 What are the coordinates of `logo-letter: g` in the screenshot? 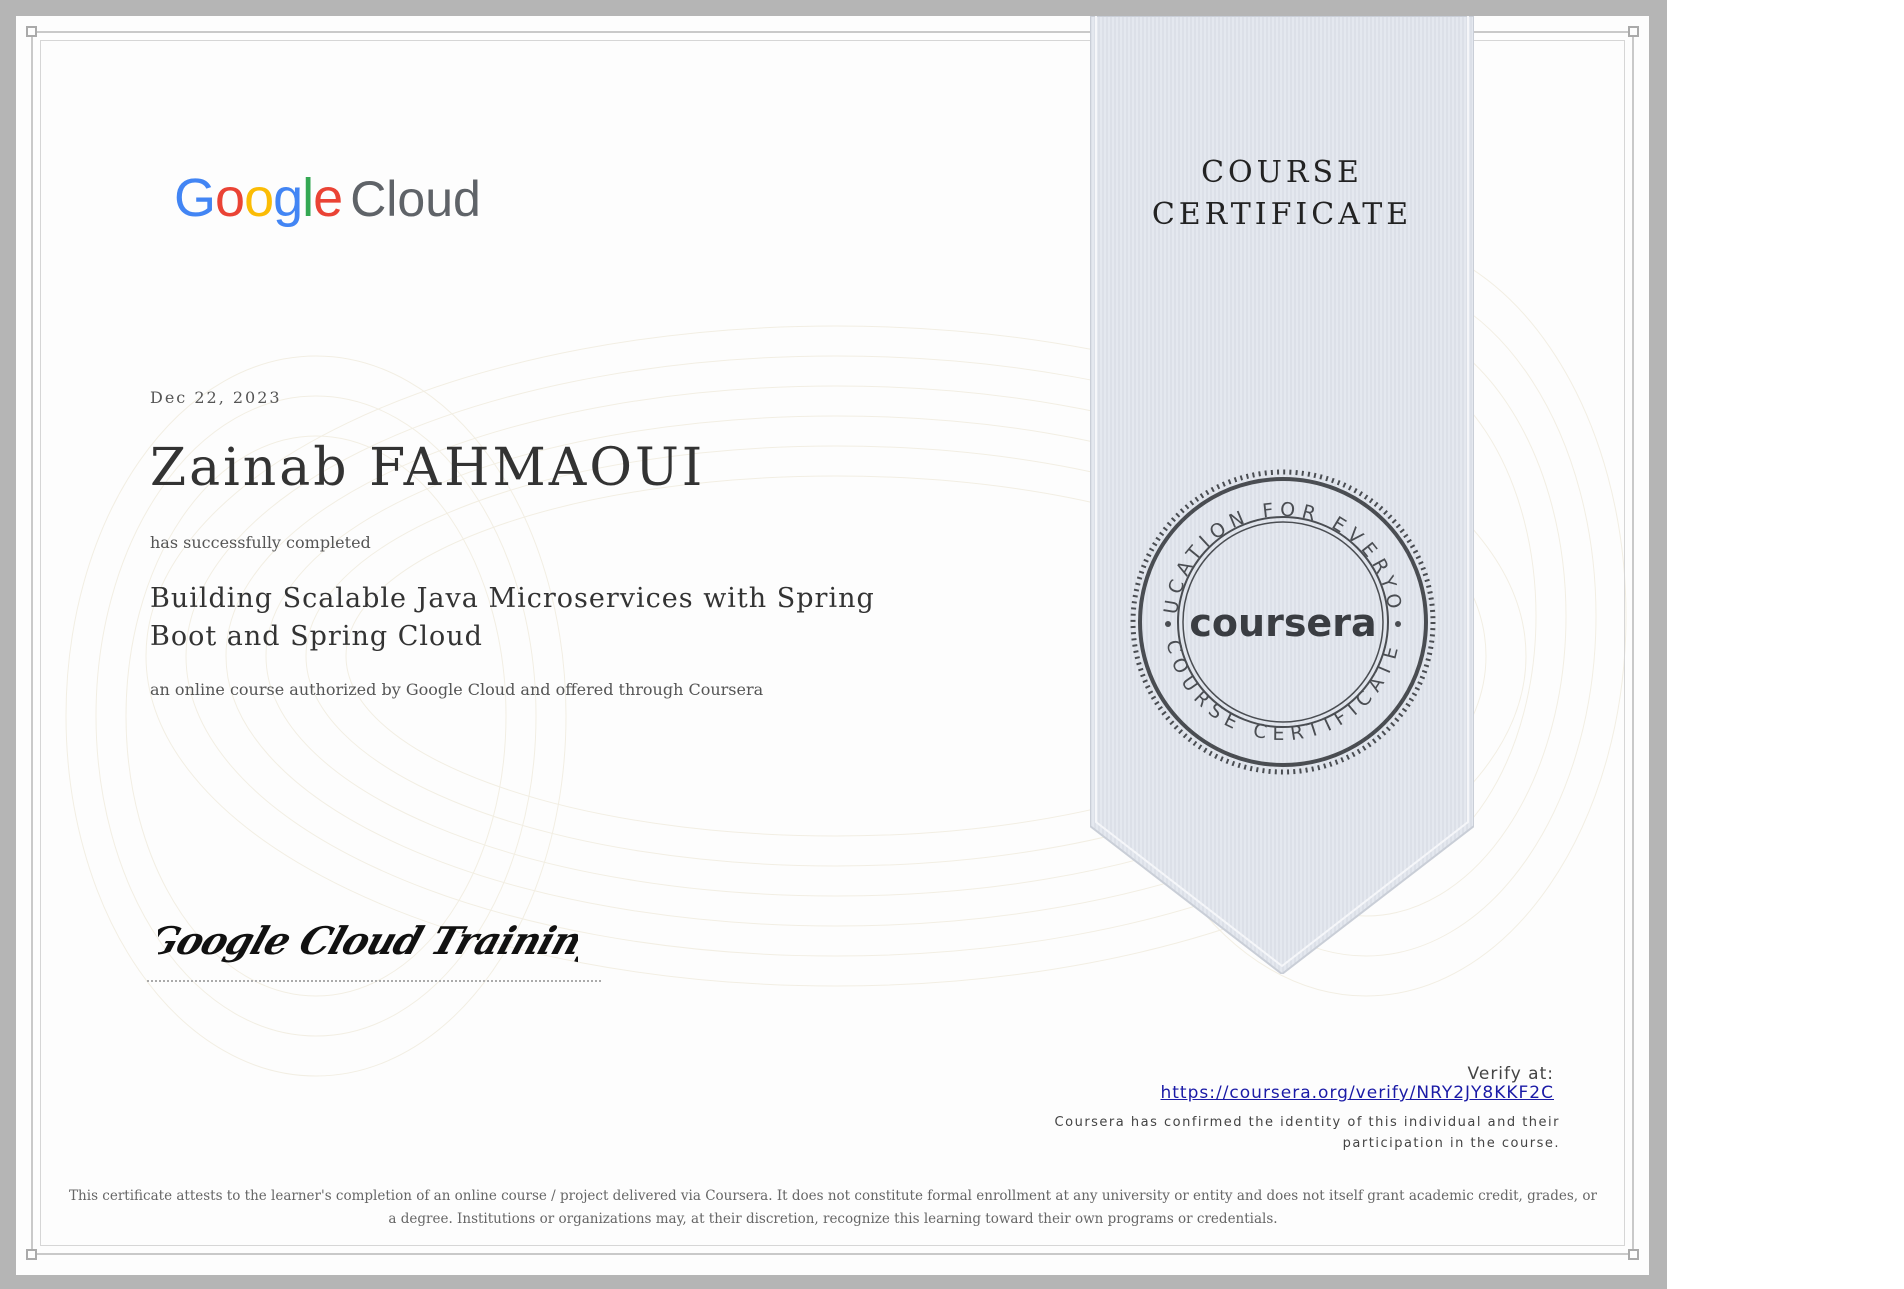 It's located at (288, 198).